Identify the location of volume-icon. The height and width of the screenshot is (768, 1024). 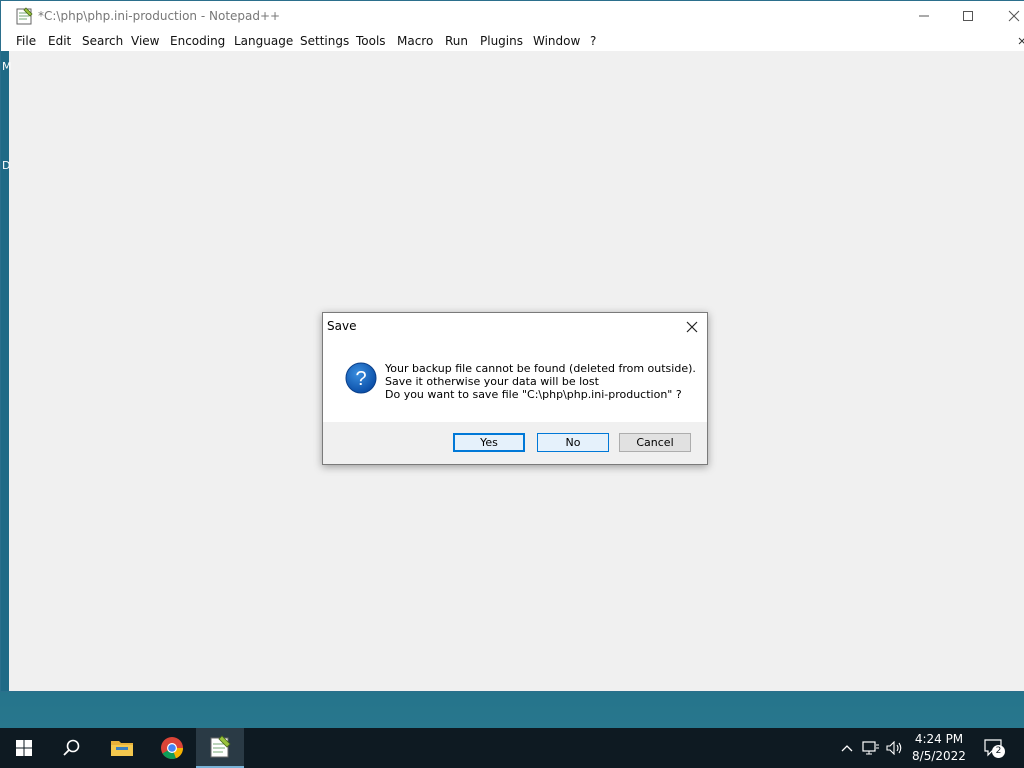
(895, 748).